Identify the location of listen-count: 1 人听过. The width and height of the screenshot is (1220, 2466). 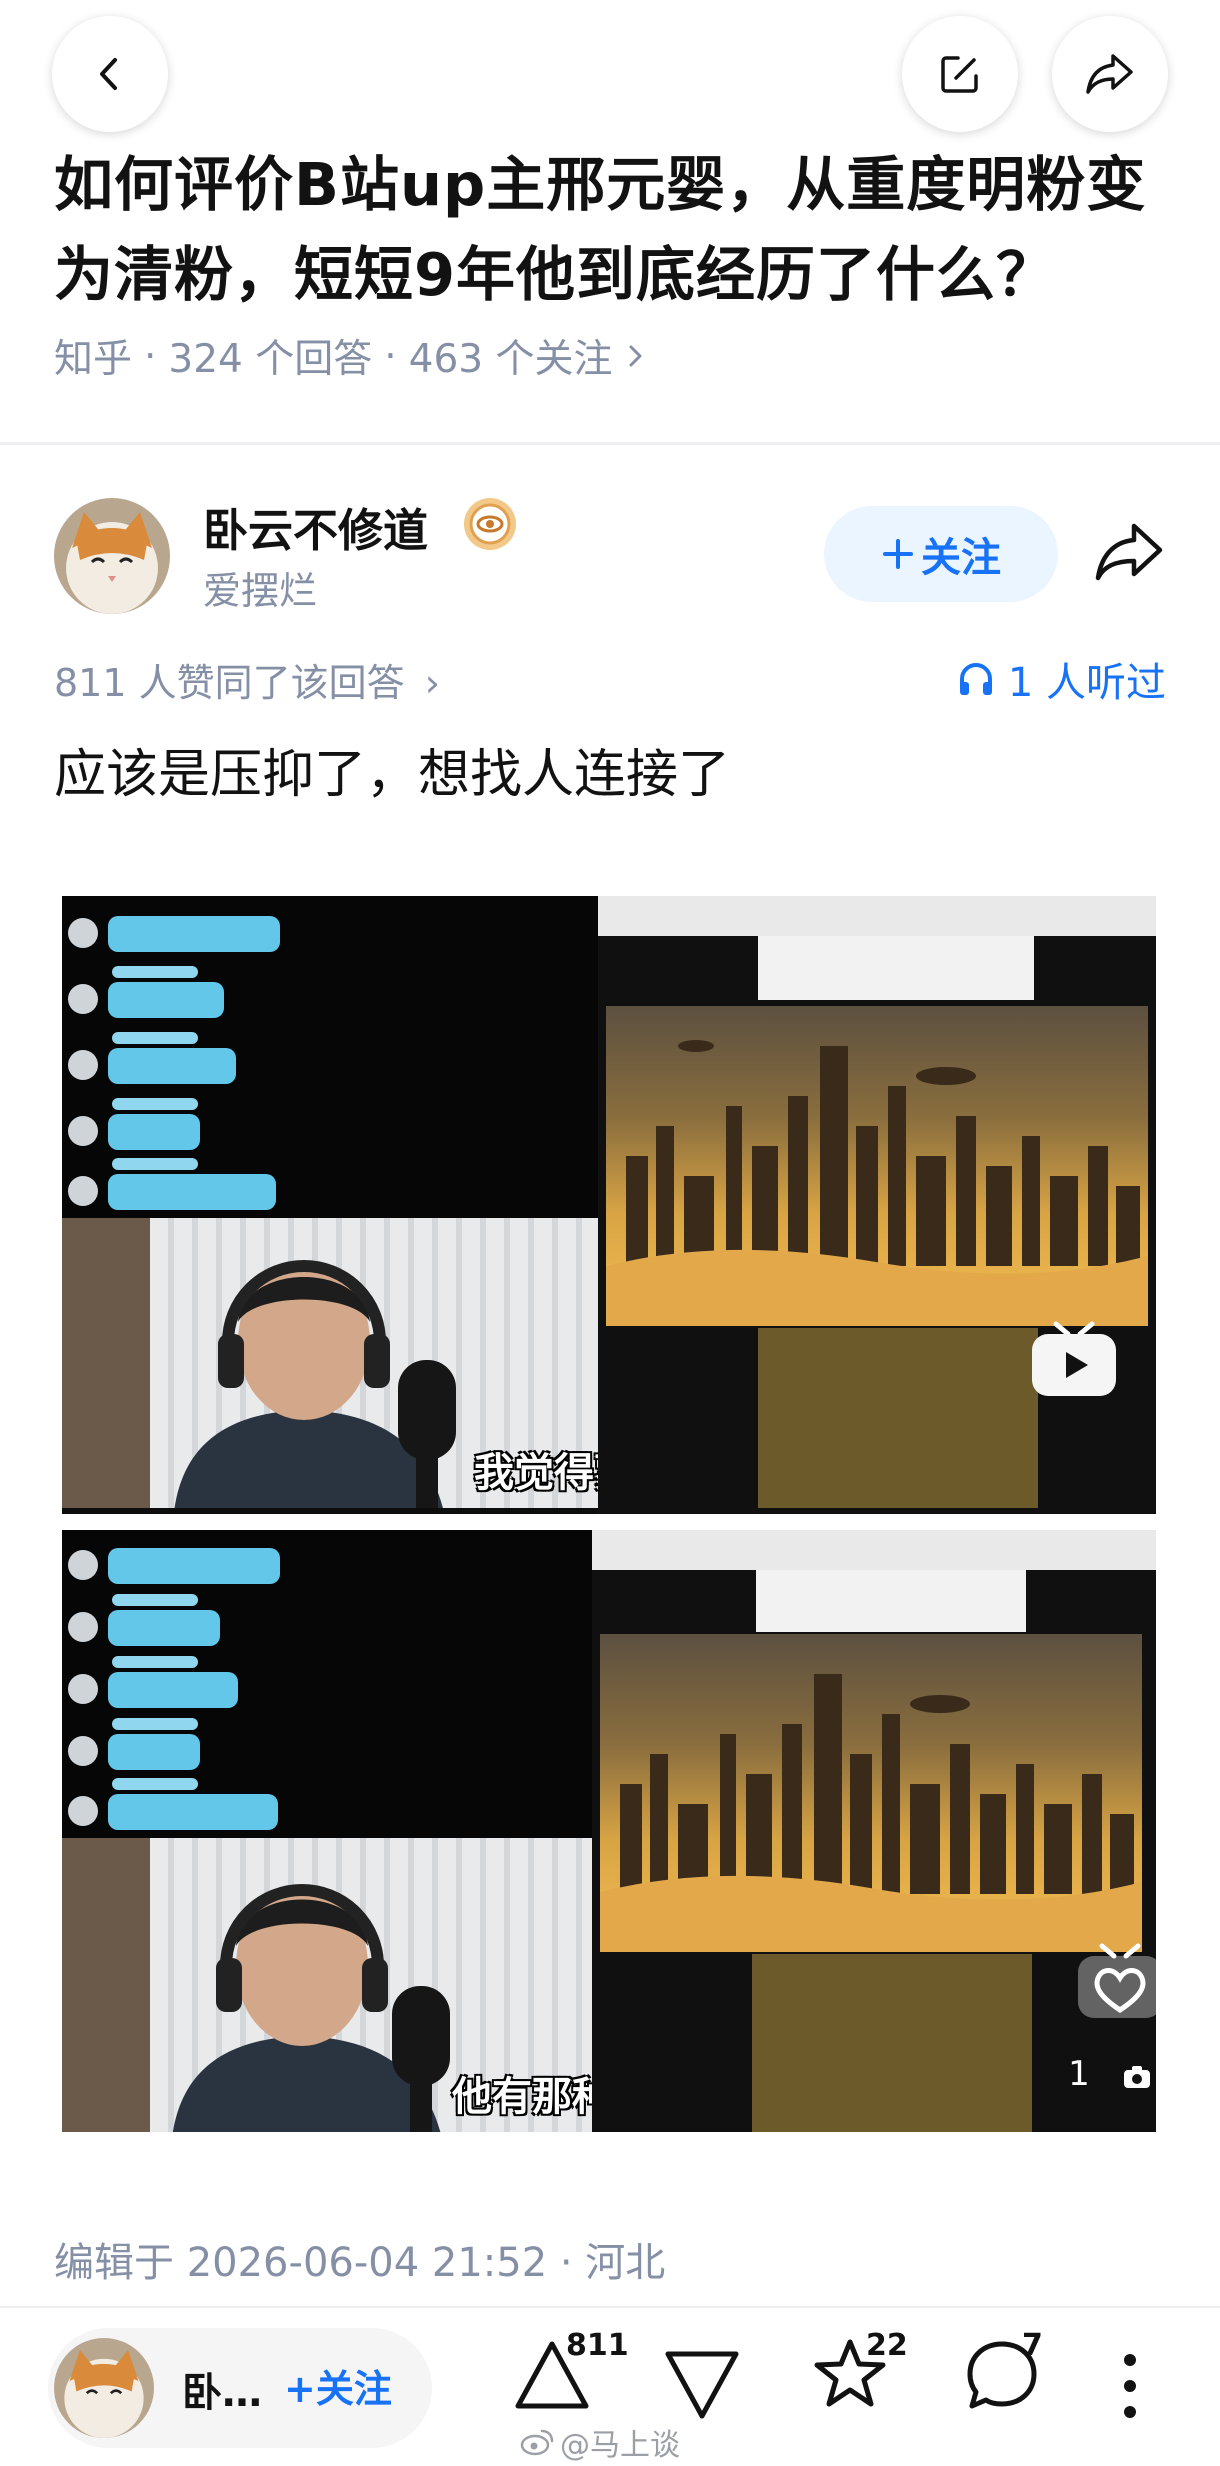
(1086, 683).